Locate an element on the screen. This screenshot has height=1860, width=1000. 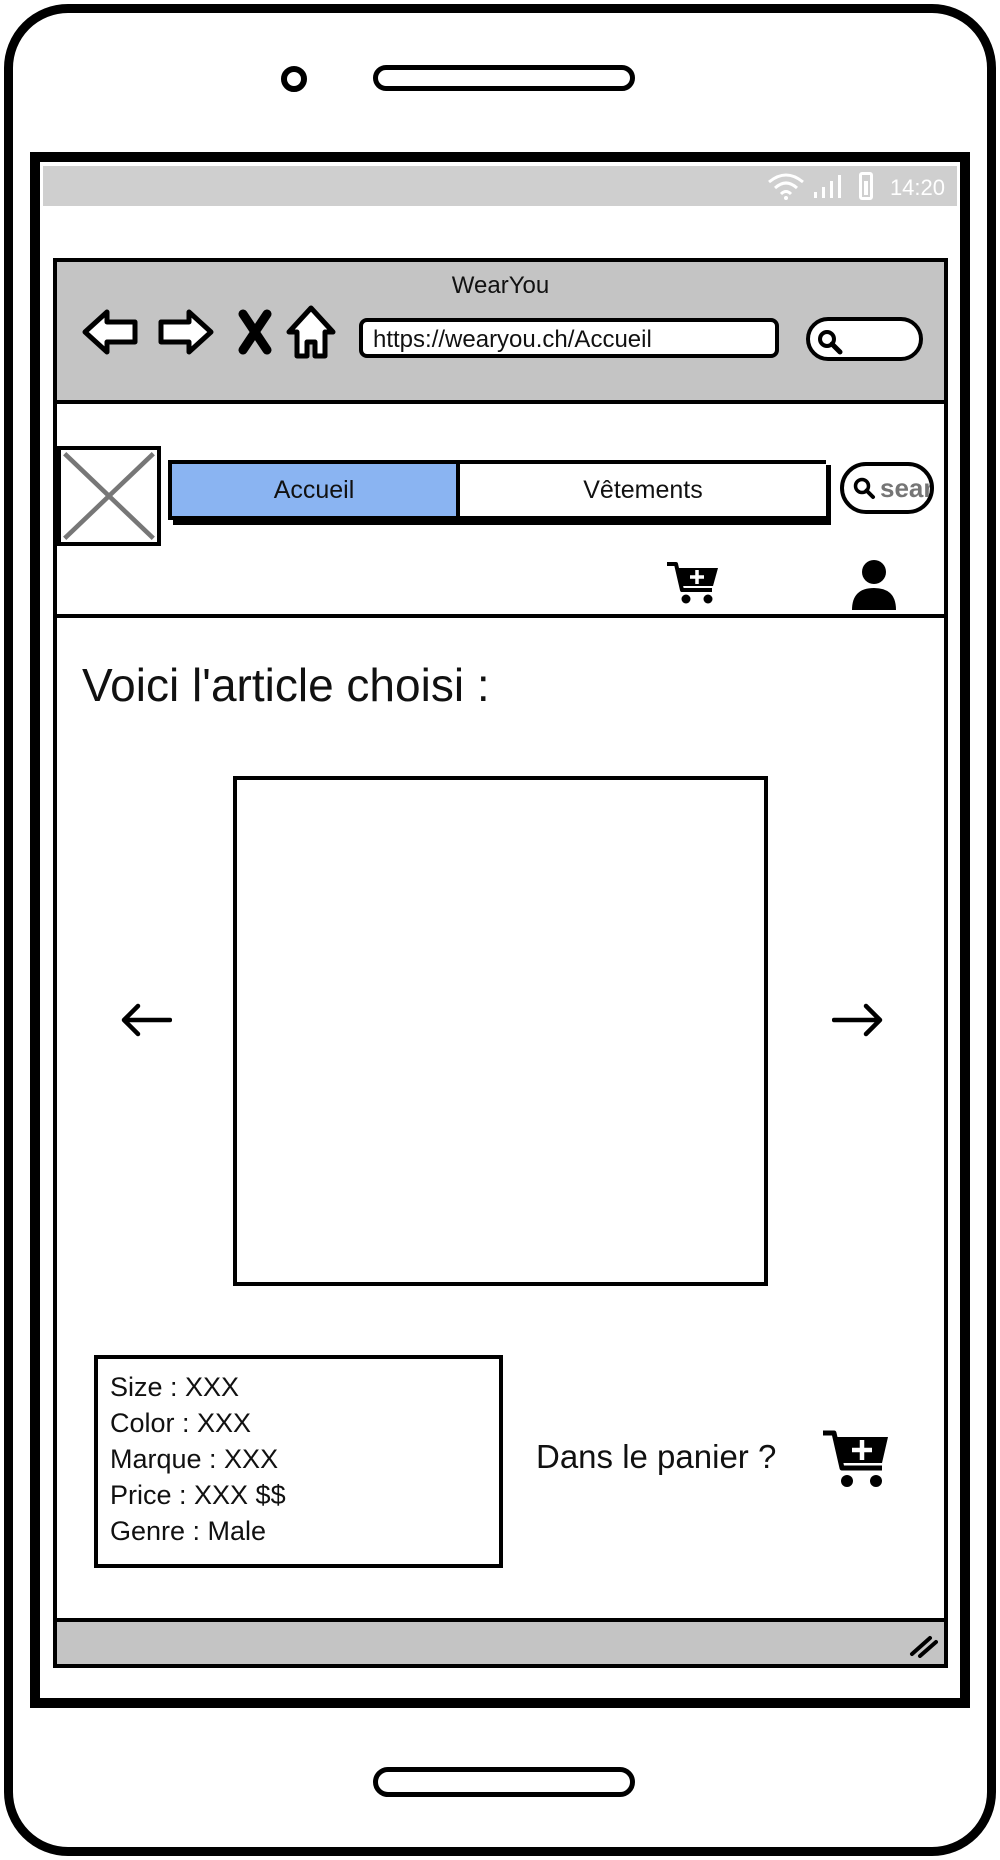
phone-home-button is located at coordinates (504, 1782).